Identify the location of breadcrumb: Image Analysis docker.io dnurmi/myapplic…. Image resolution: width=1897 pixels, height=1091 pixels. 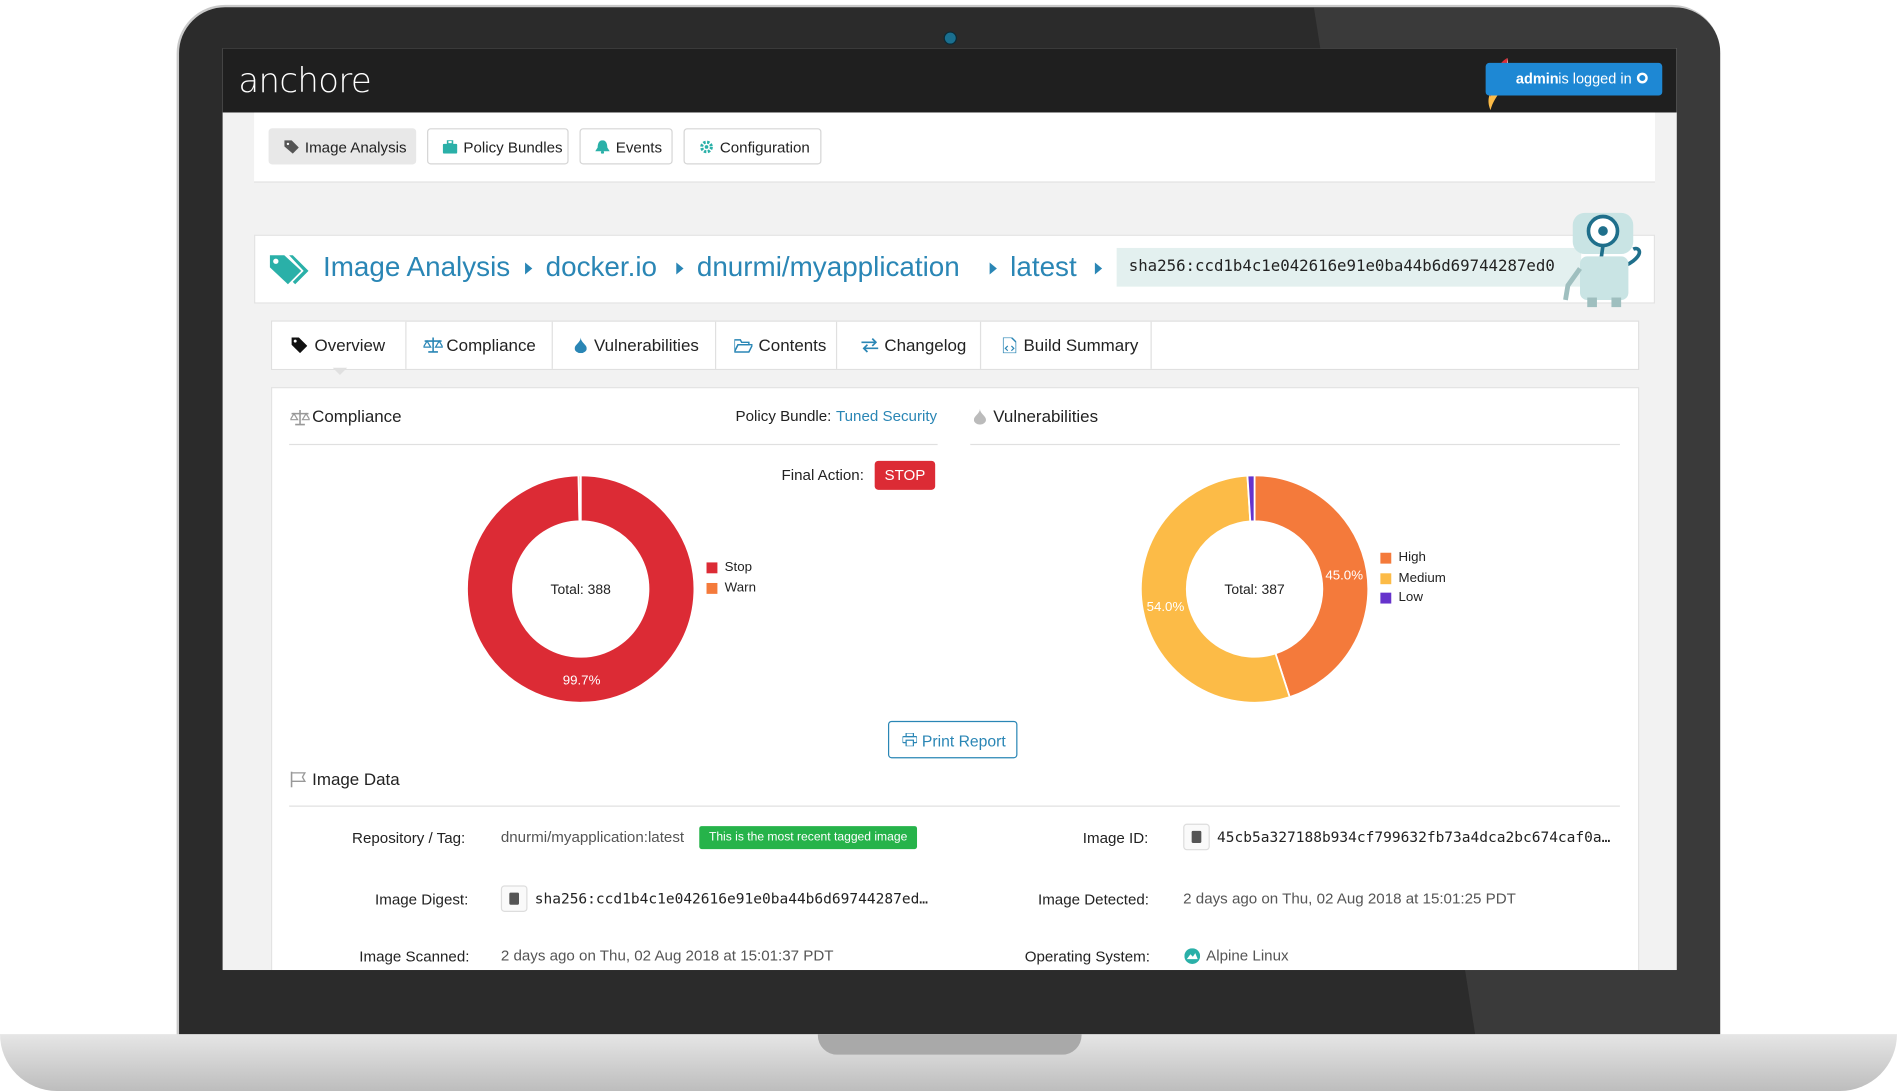
(955, 269).